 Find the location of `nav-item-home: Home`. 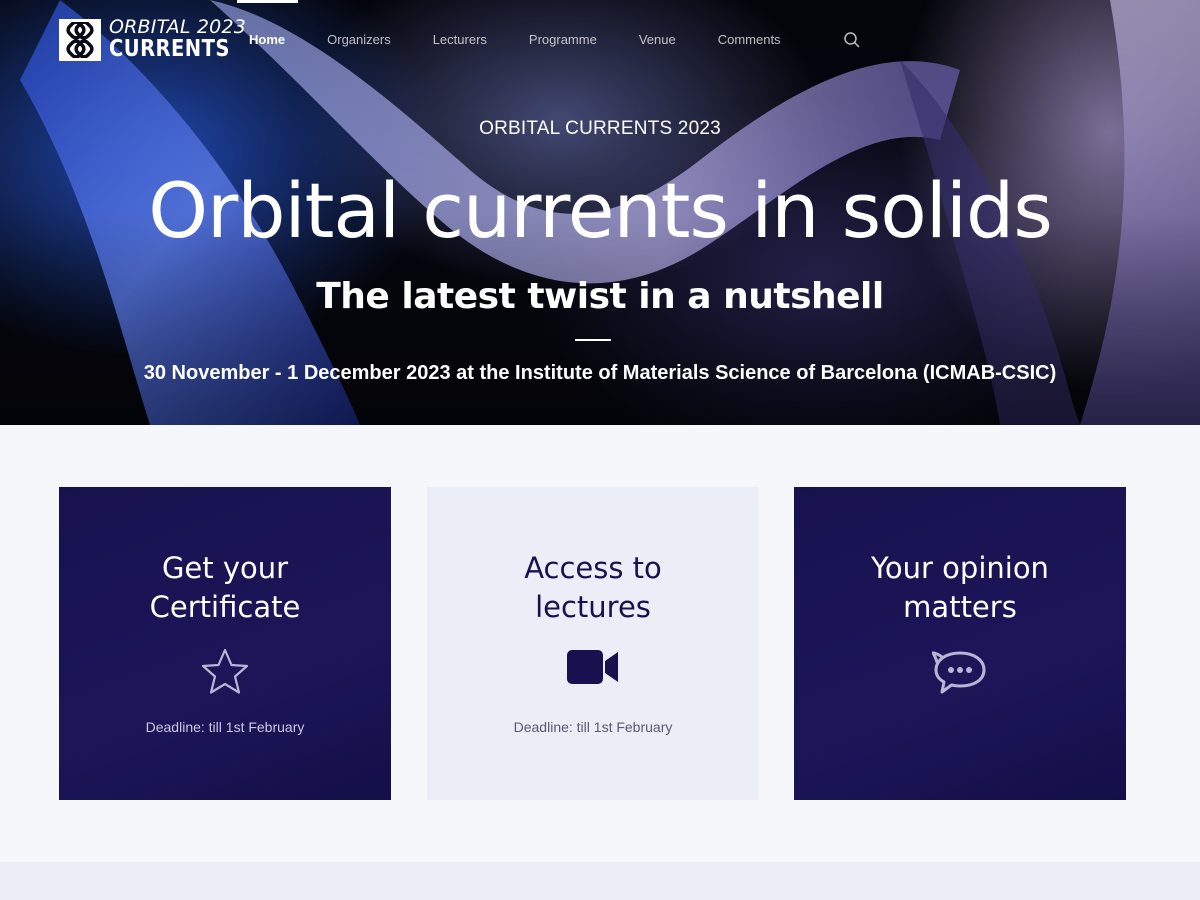

nav-item-home: Home is located at coordinates (267, 40).